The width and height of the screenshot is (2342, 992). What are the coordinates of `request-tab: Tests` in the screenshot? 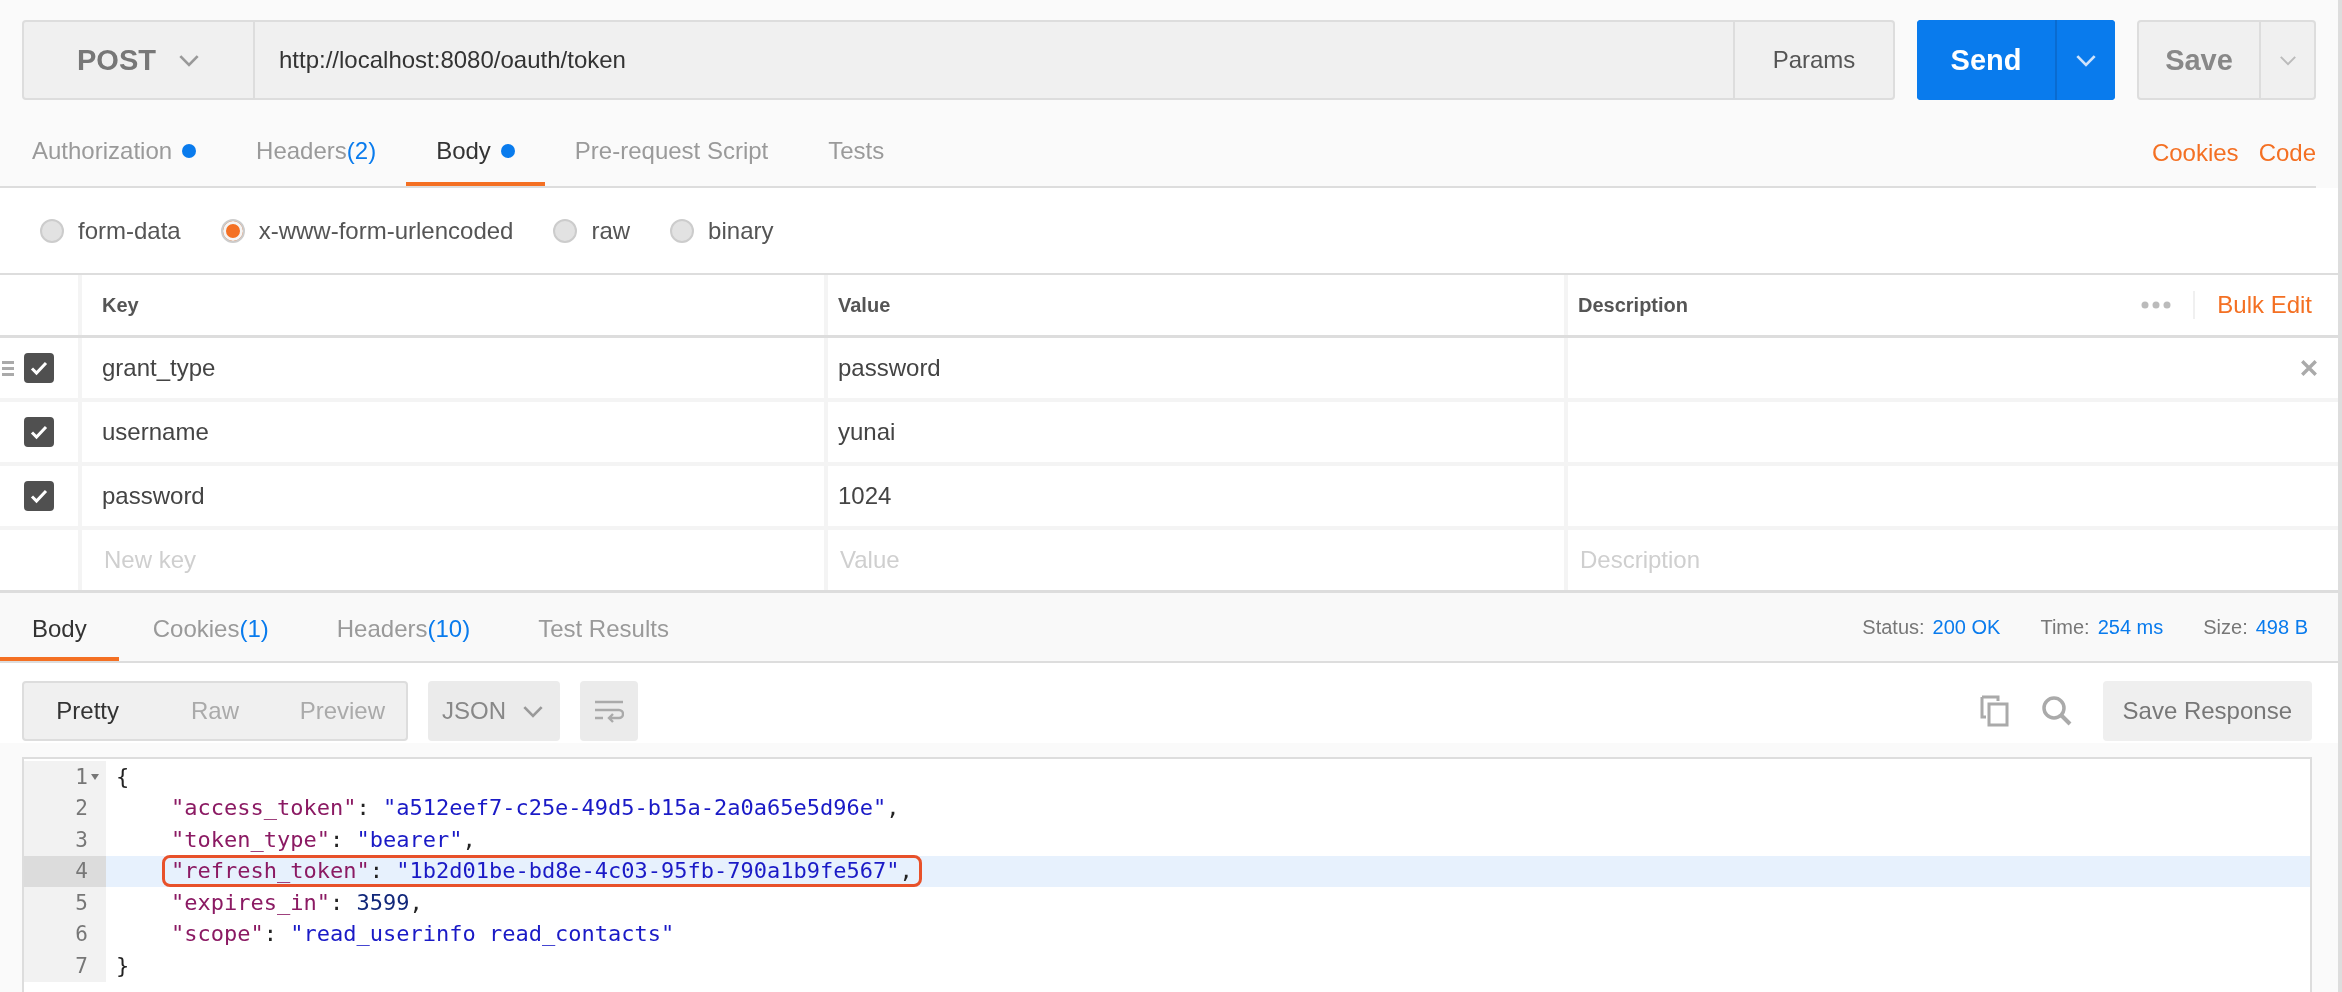 It's located at (856, 153).